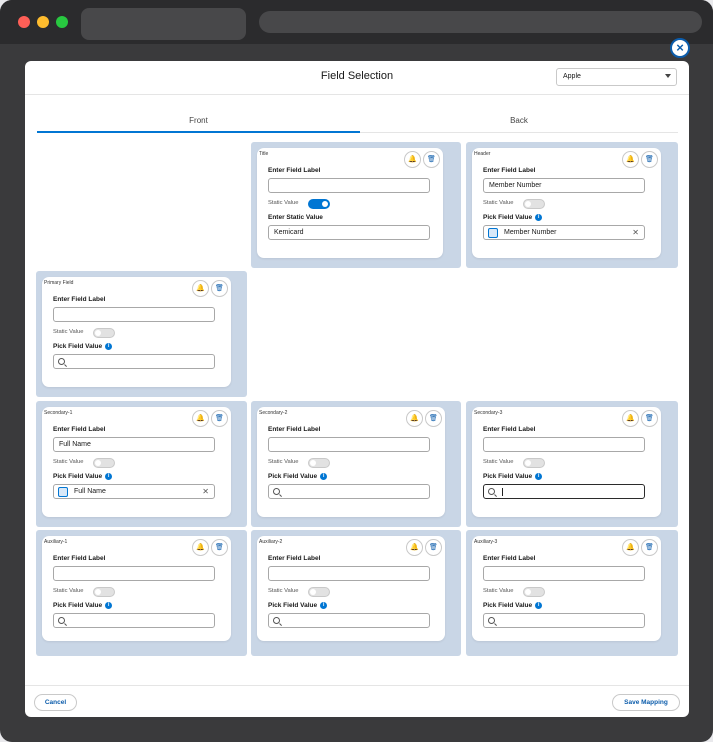 The height and width of the screenshot is (742, 713). What do you see at coordinates (357, 78) in the screenshot?
I see `modal-header: Field Selection Apple` at bounding box center [357, 78].